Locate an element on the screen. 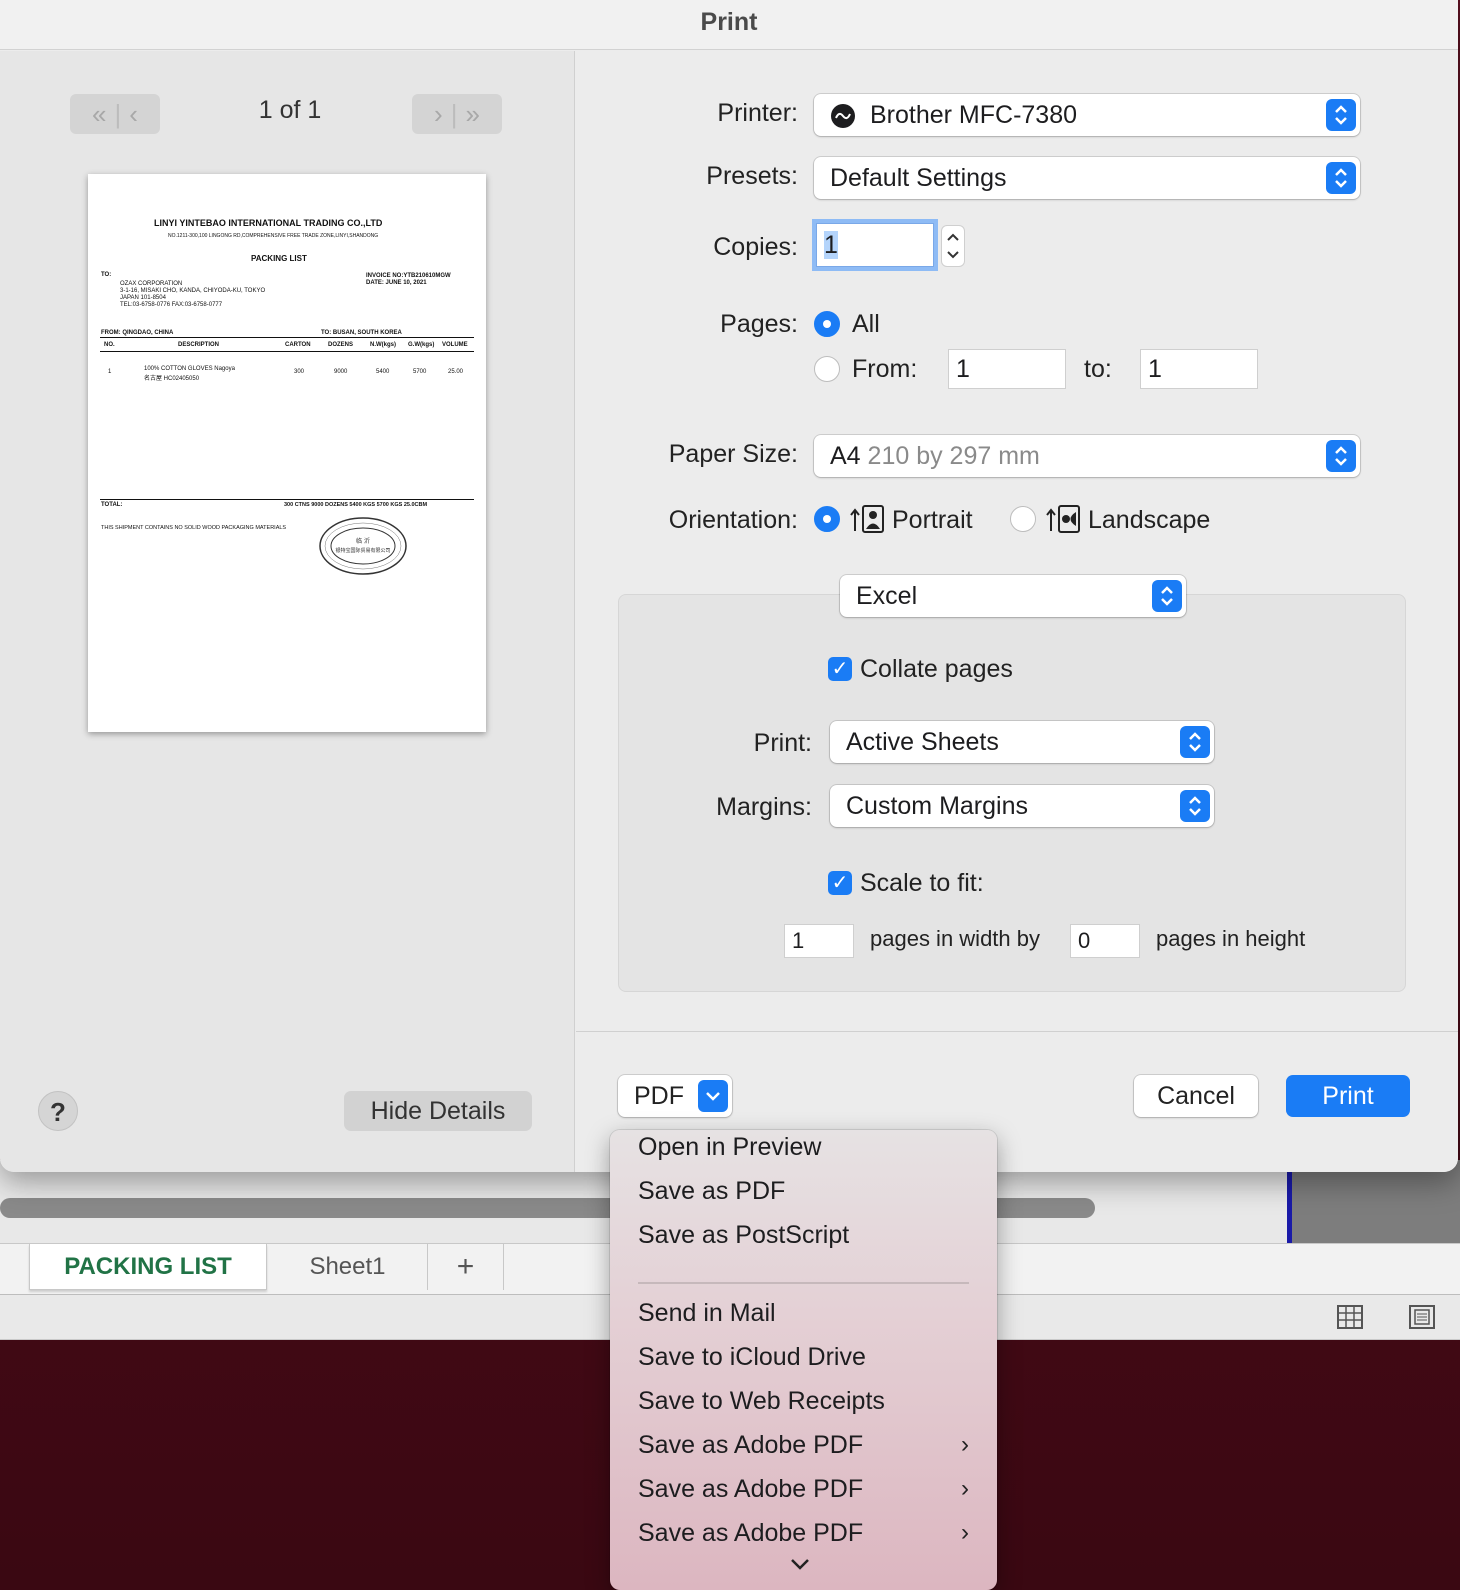 The width and height of the screenshot is (1460, 1590). tab-sheet1: Sheet1 is located at coordinates (348, 1267).